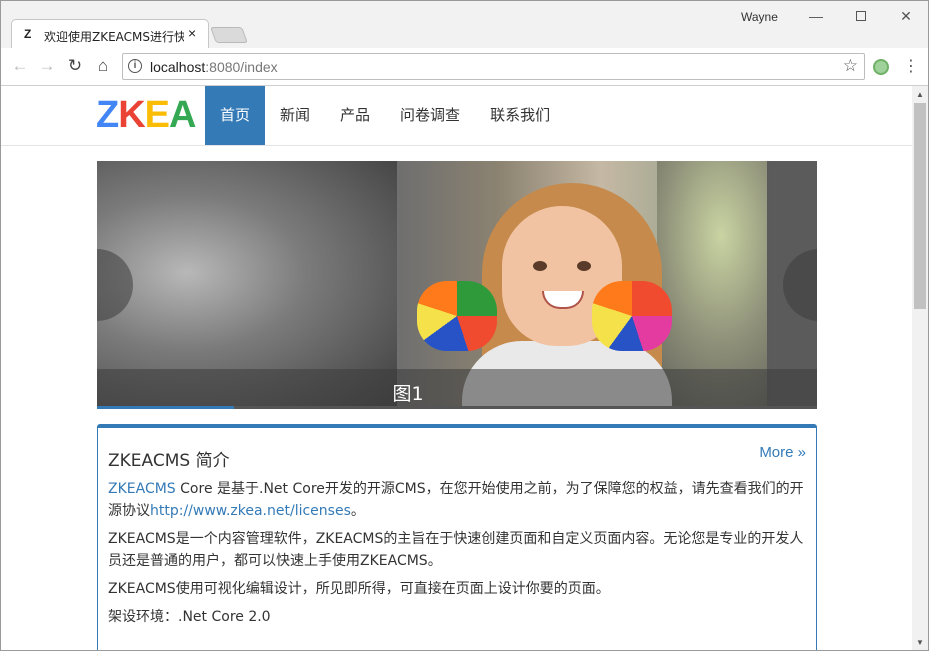 This screenshot has width=929, height=651. Describe the element at coordinates (759, 17) in the screenshot. I see `profile-name: Wayne` at that location.